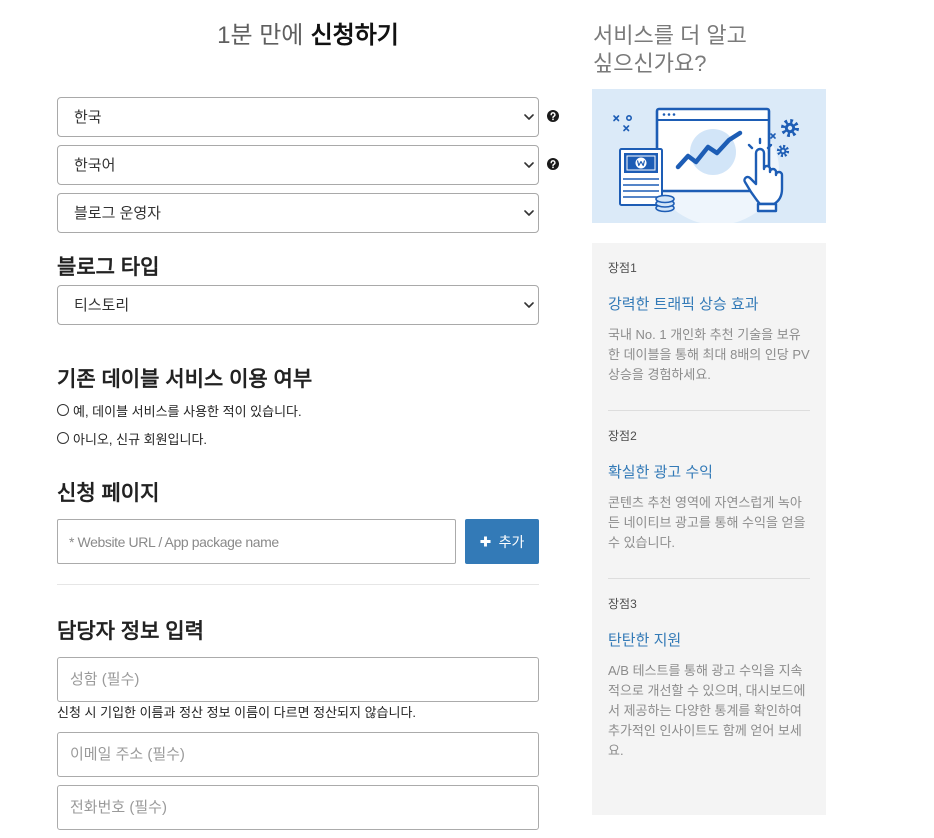 This screenshot has width=934, height=838. What do you see at coordinates (622, 268) in the screenshot?
I see `benefit-label: 장점1` at bounding box center [622, 268].